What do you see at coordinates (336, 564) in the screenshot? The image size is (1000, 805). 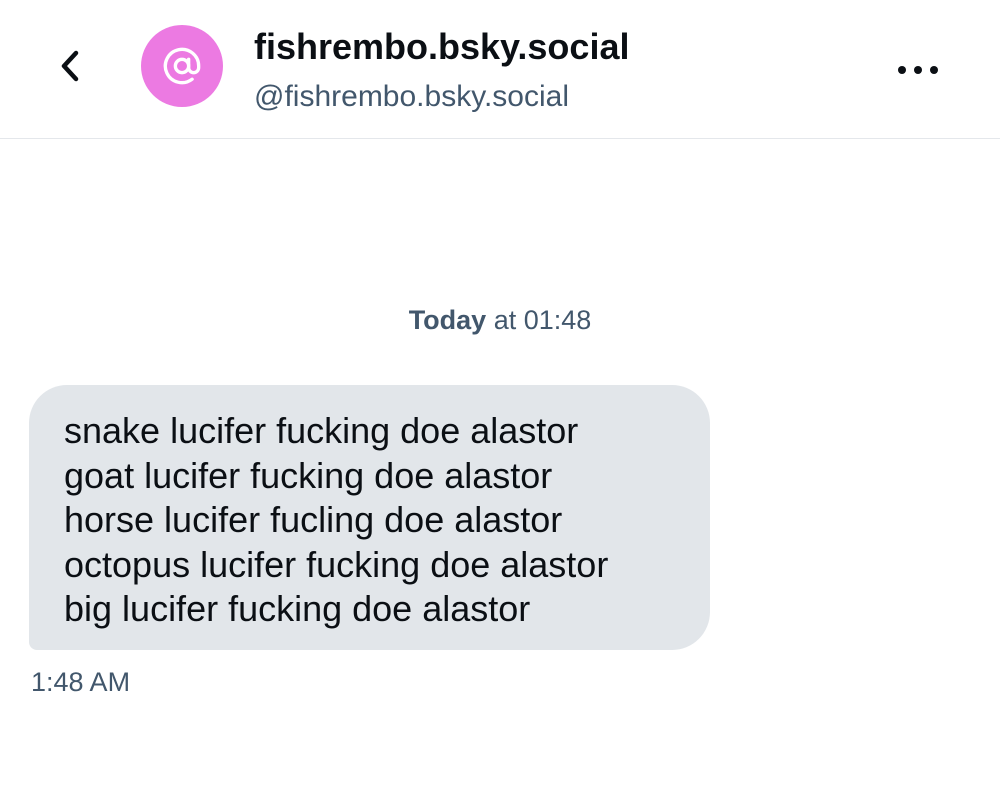 I see `message-line: octopus lucifer fucking doe alastor` at bounding box center [336, 564].